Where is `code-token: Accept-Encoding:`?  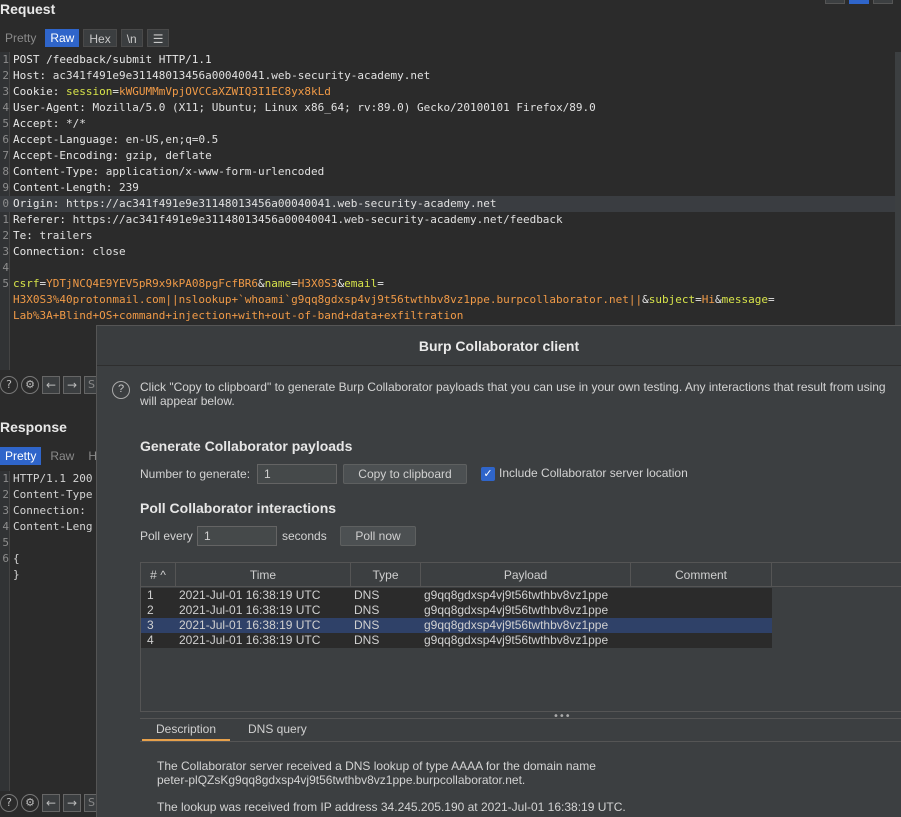 code-token: Accept-Encoding: is located at coordinates (69, 155).